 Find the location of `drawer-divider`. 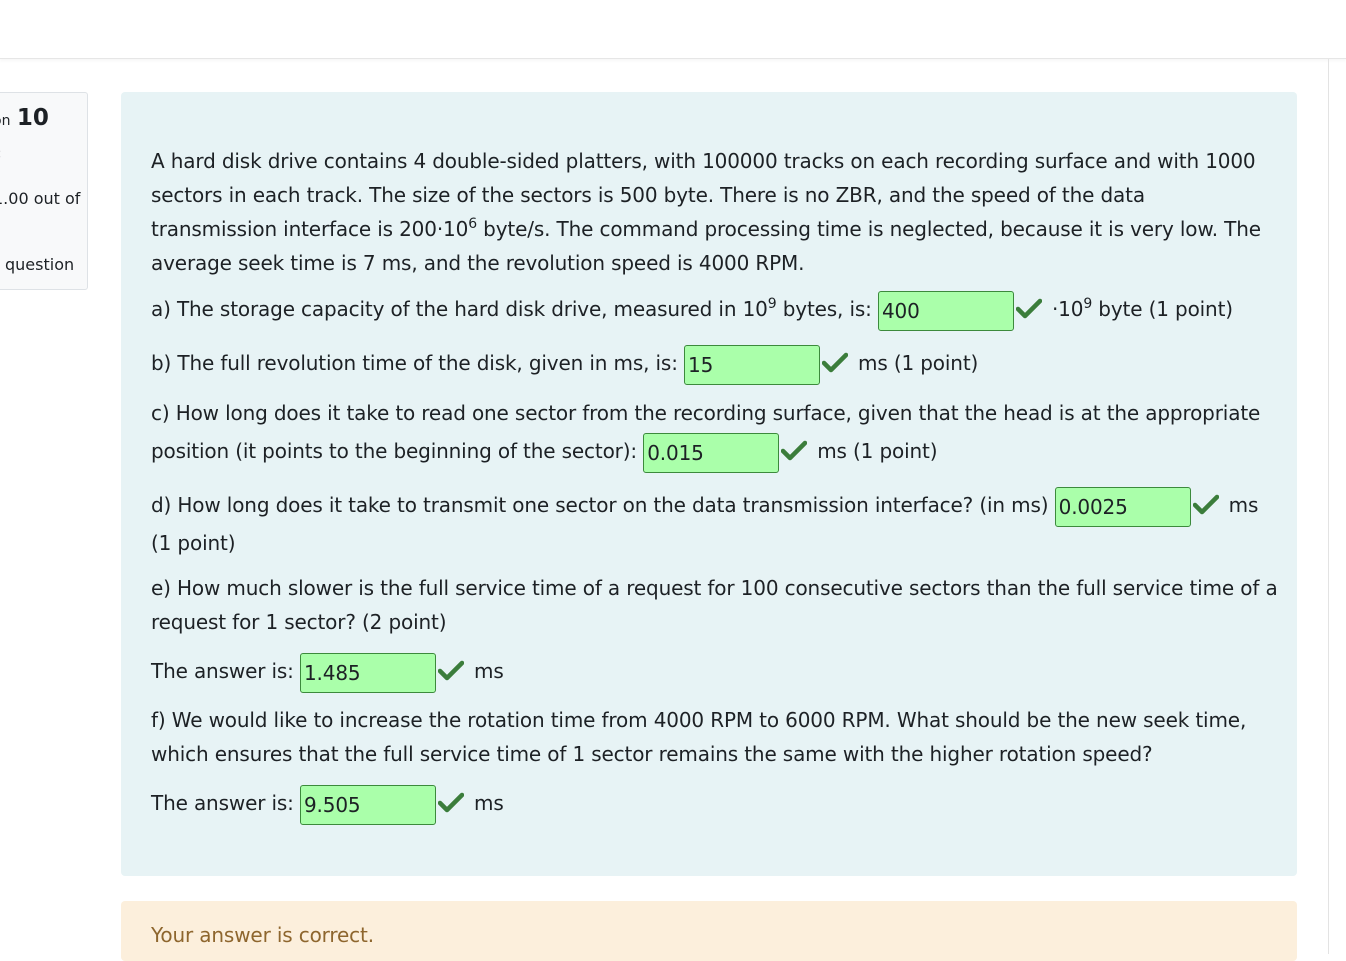

drawer-divider is located at coordinates (1328, 506).